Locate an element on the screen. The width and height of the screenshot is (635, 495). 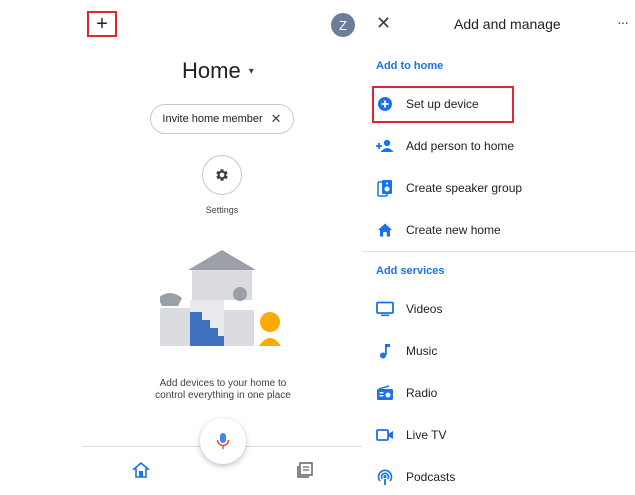
invite-chip-label: Invite home member is located at coordinates (212, 119).